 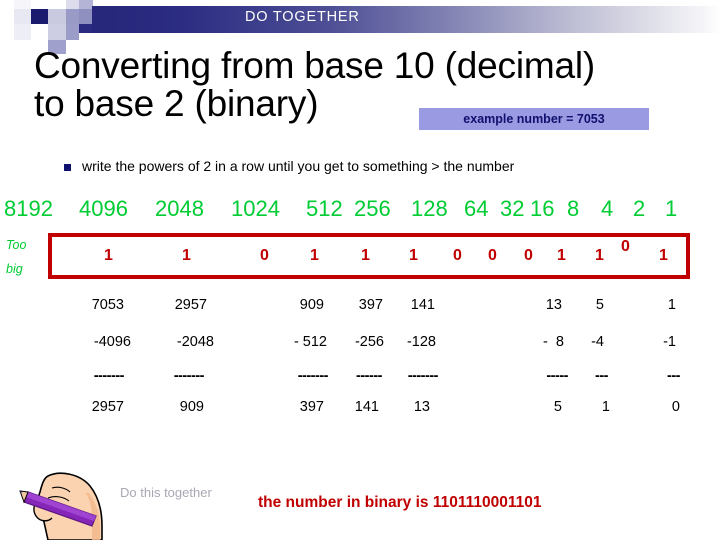 I want to click on binary-digit-12: 1, so click(x=663, y=255).